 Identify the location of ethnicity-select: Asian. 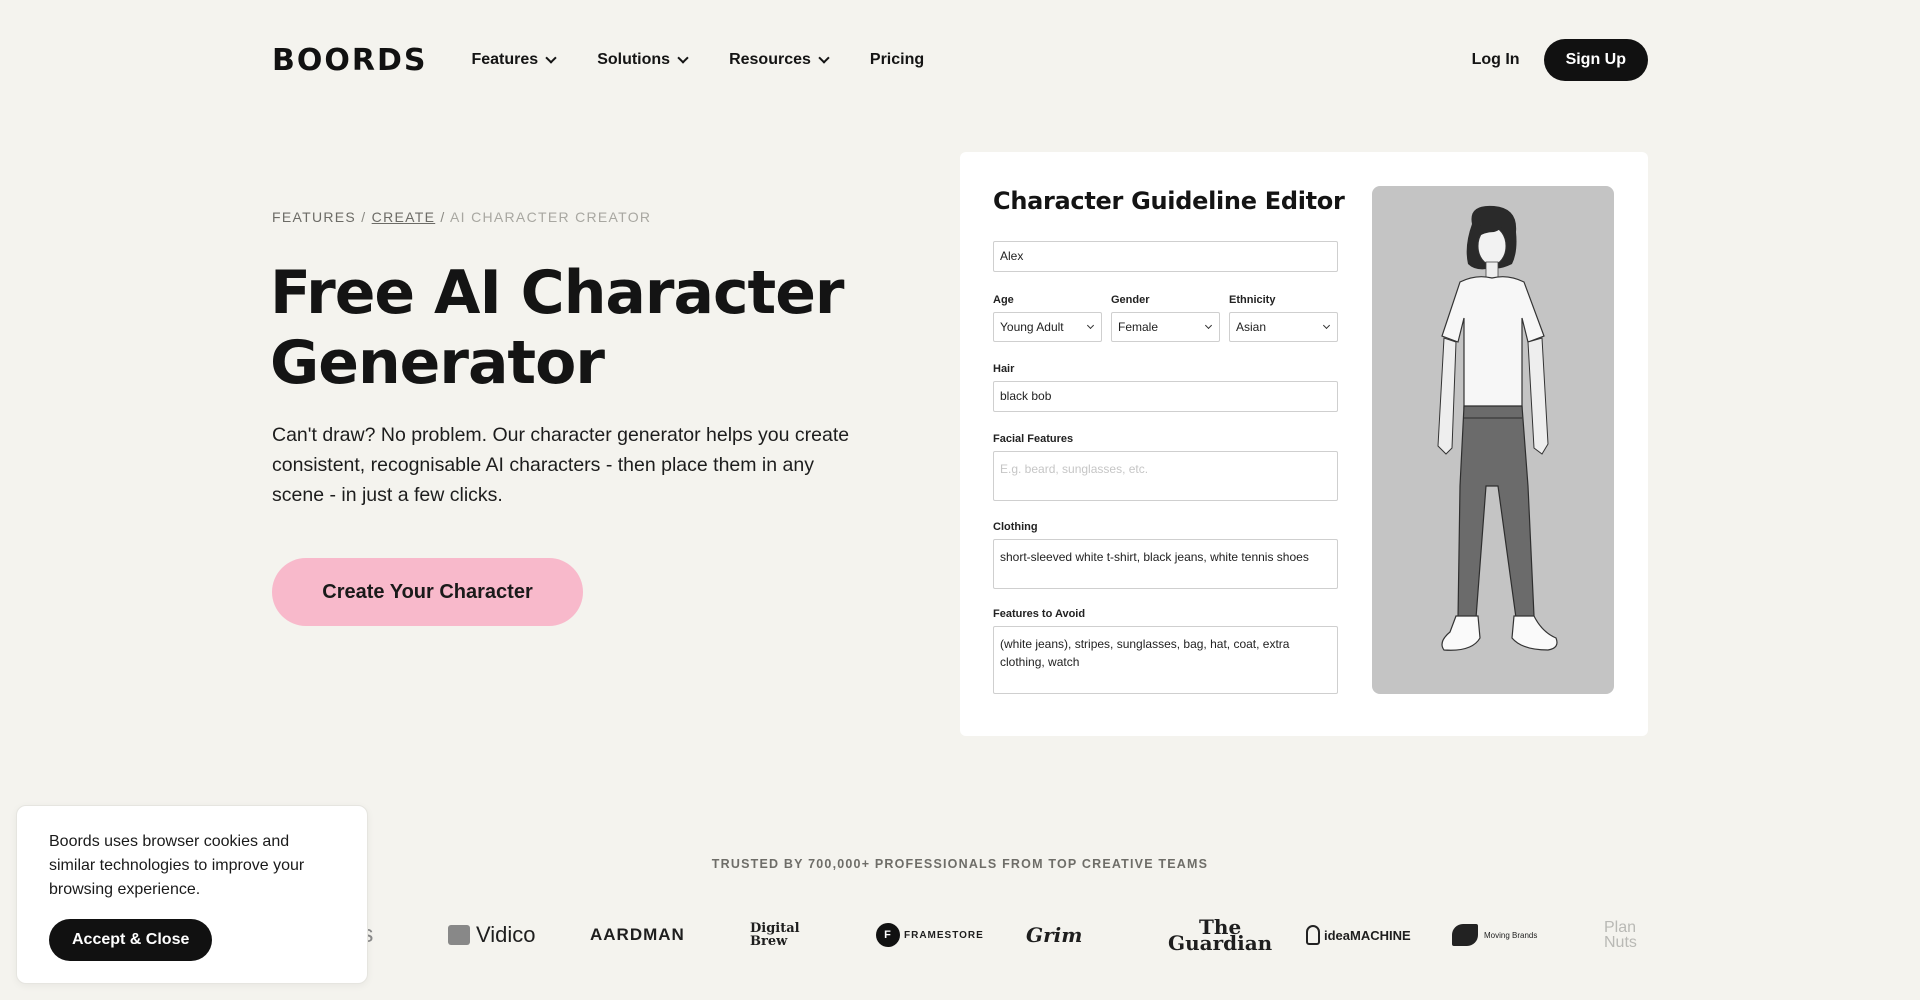
(1283, 327).